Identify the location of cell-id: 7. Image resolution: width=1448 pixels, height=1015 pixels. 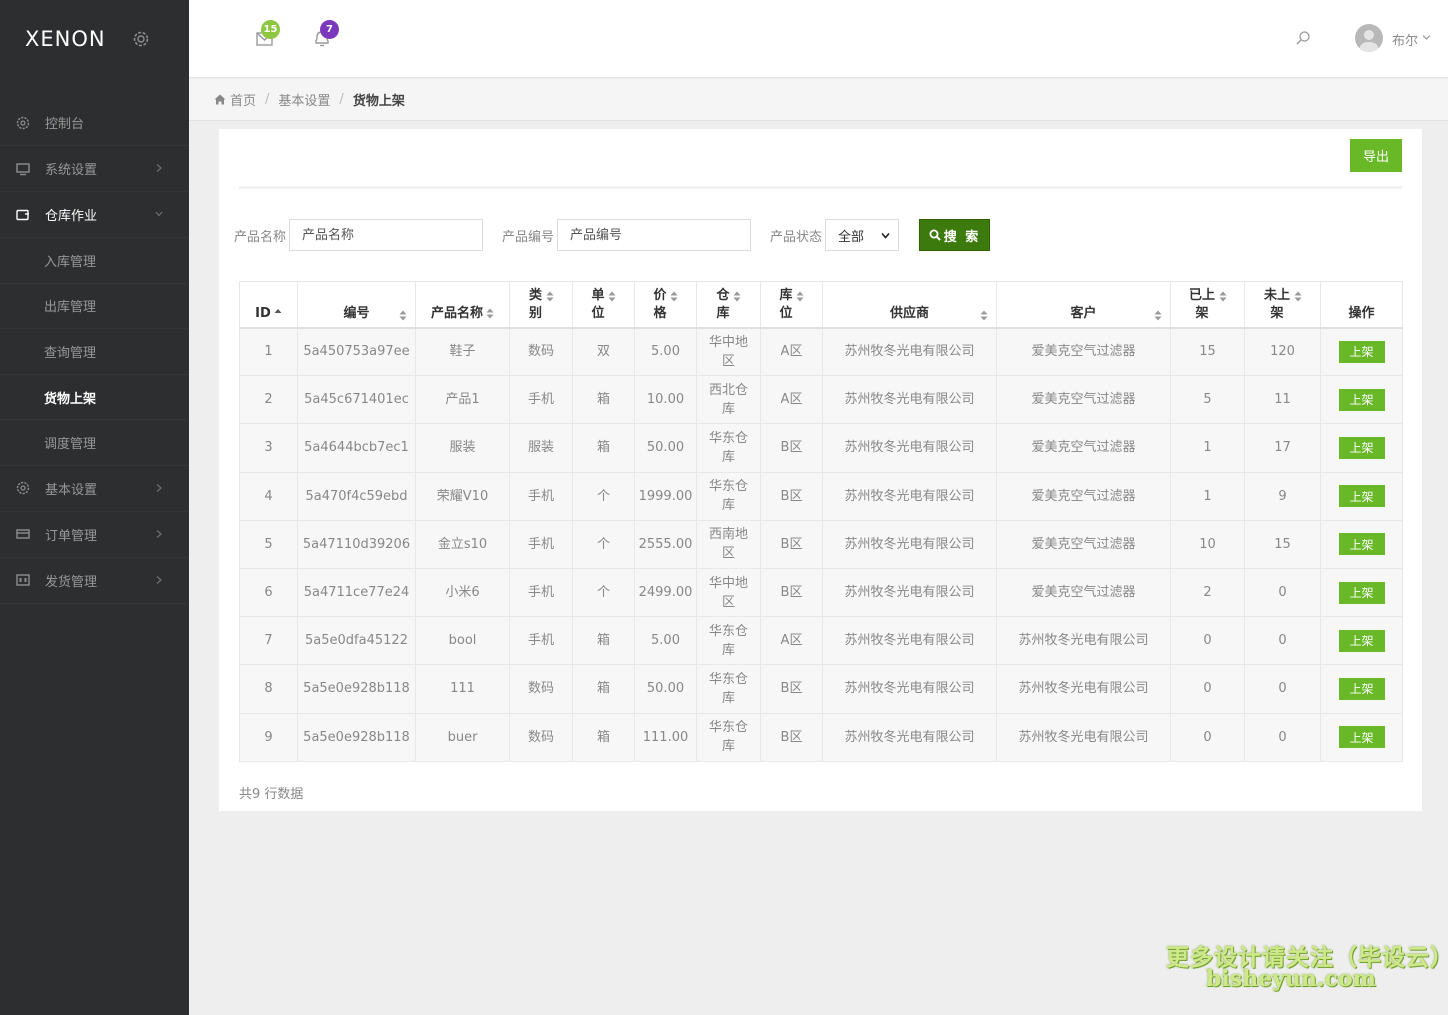
(268, 641).